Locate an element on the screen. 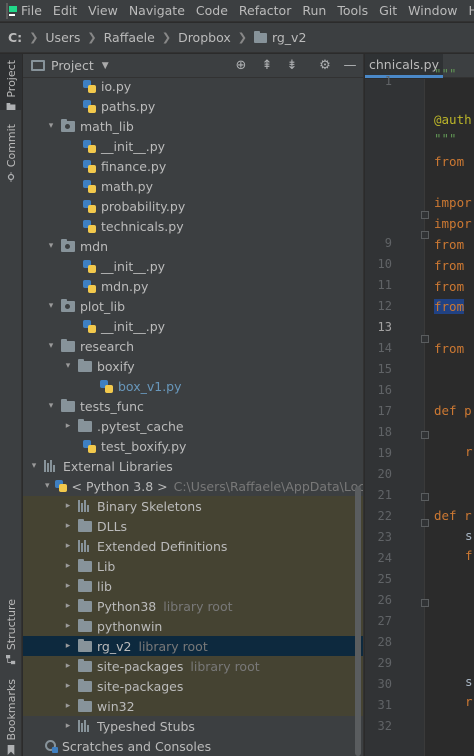  tree-item: ▸ site-packages library root is located at coordinates (193, 666).